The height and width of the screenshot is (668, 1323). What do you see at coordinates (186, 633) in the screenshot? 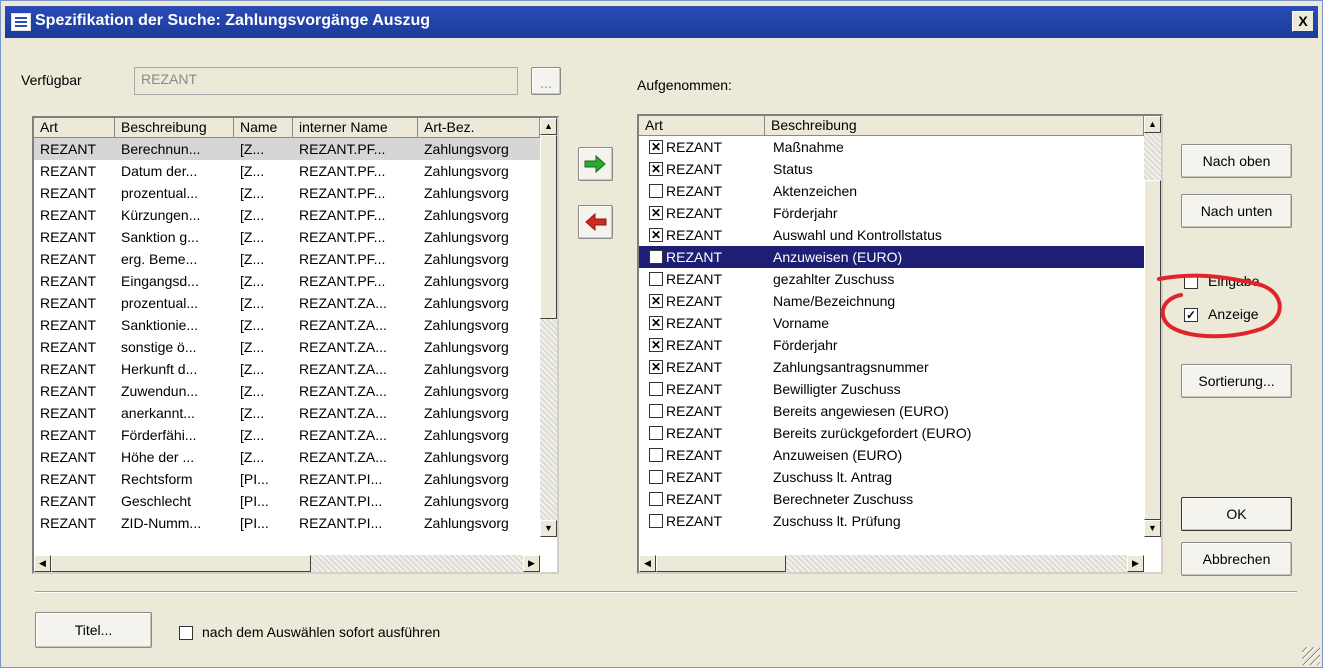
I see `run-immediately-checkbox` at bounding box center [186, 633].